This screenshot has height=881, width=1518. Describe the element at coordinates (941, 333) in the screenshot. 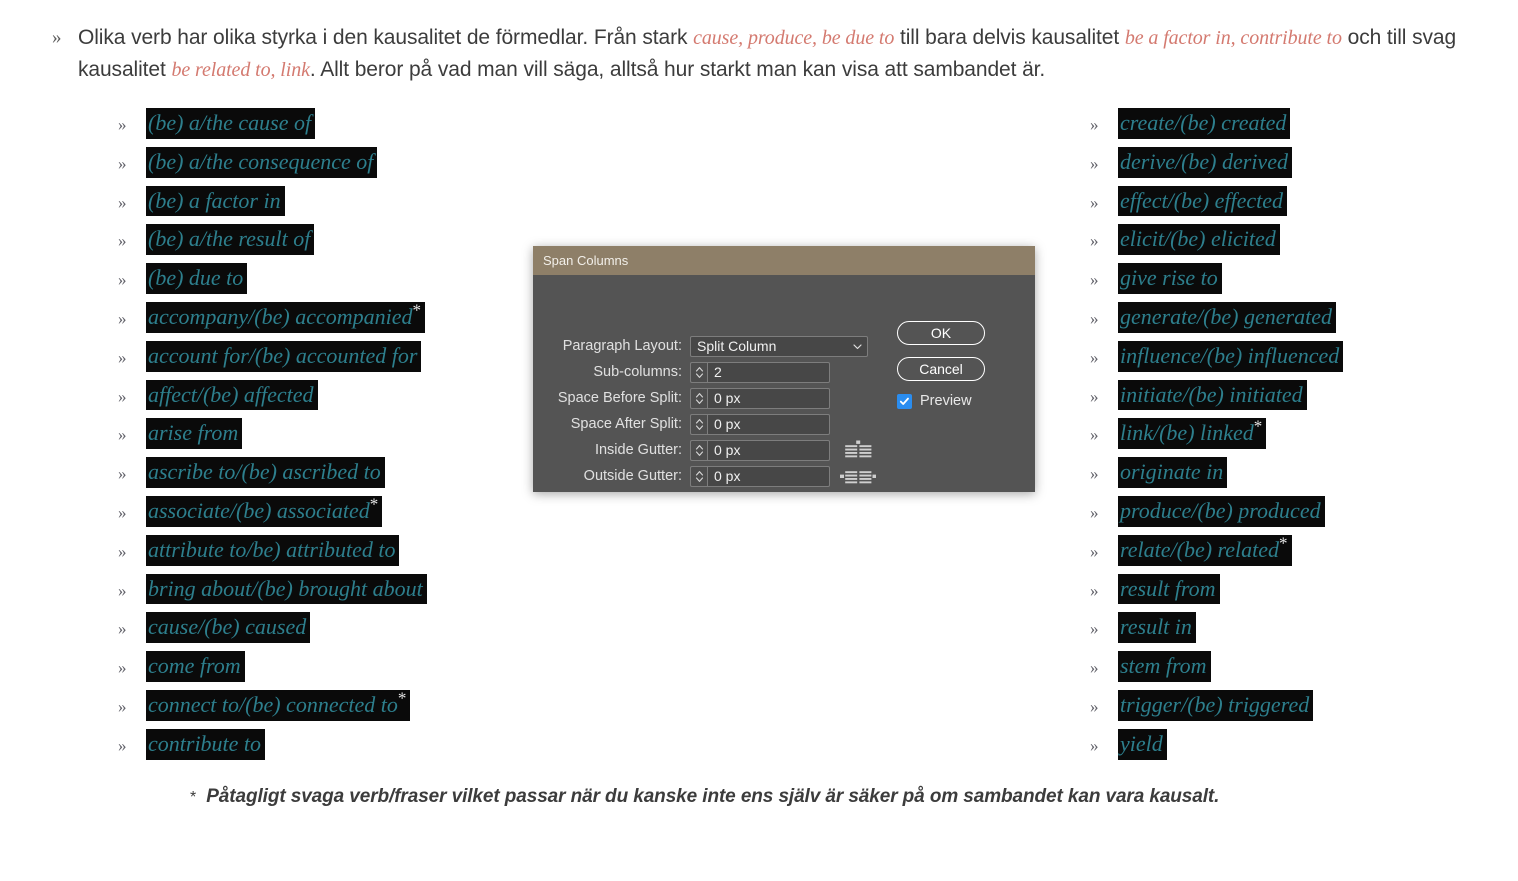

I see `ok-button: OK` at that location.